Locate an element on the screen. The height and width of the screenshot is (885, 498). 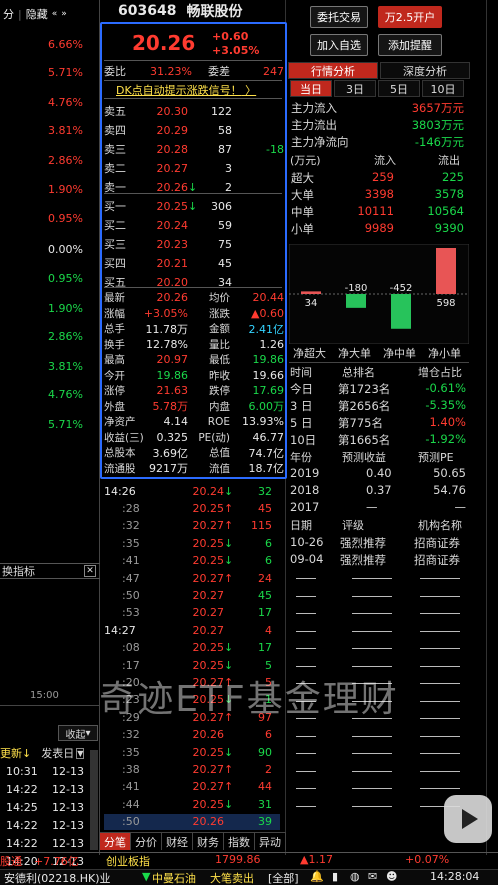
stat-value: 46.77 is located at coordinates (268, 437).